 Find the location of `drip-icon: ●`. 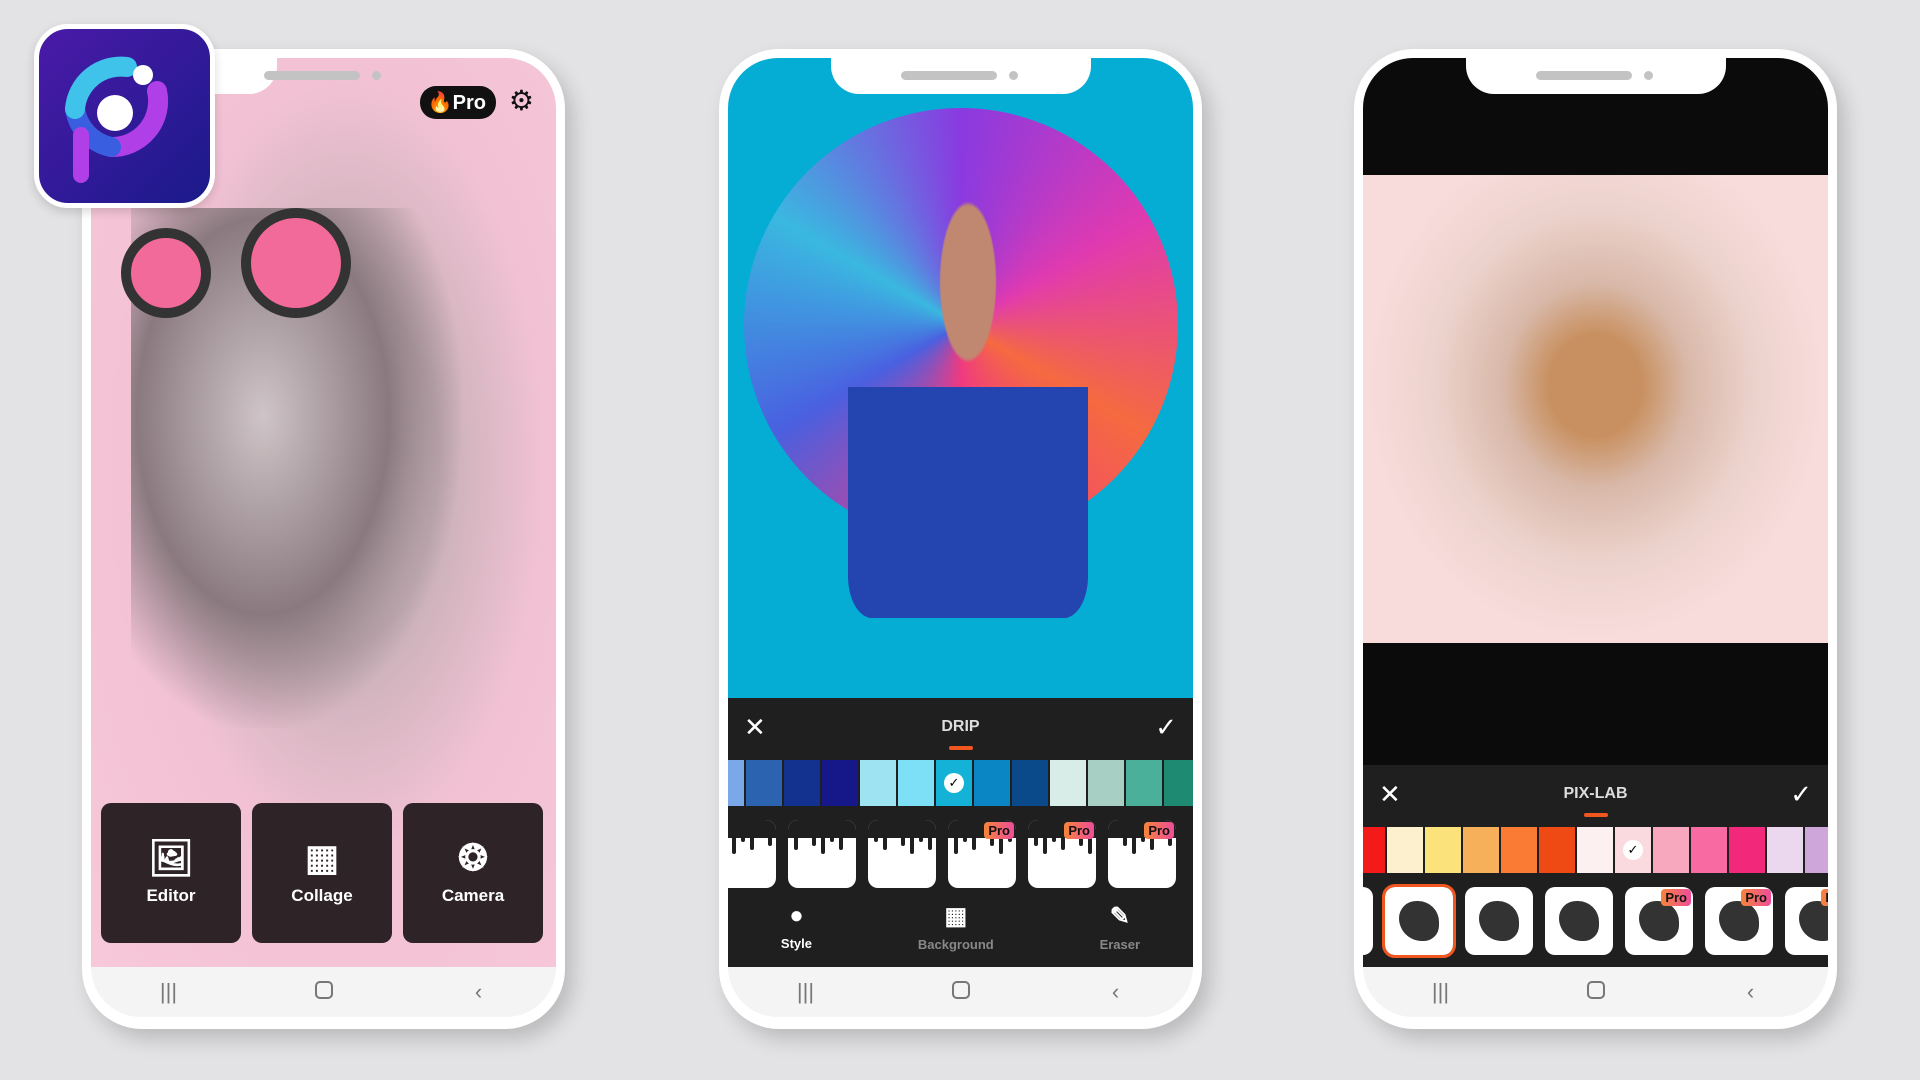

drip-icon: ● is located at coordinates (796, 915).